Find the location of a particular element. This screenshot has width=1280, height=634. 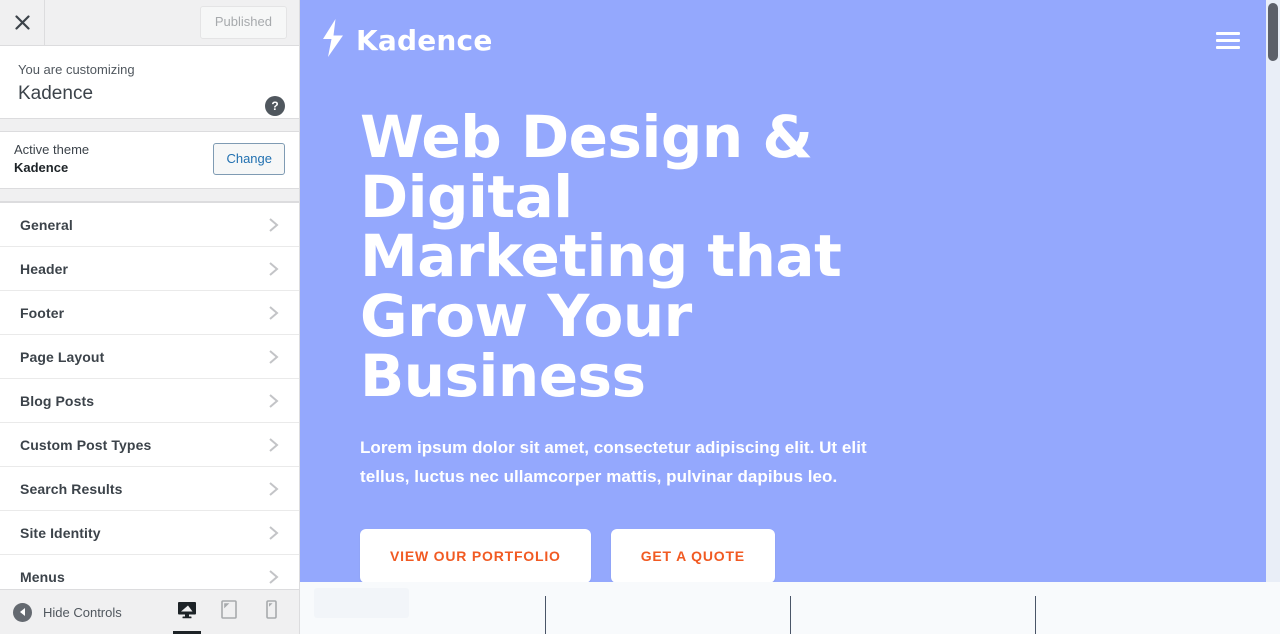

sidebar-item-label: Page Layout is located at coordinates (62, 356).